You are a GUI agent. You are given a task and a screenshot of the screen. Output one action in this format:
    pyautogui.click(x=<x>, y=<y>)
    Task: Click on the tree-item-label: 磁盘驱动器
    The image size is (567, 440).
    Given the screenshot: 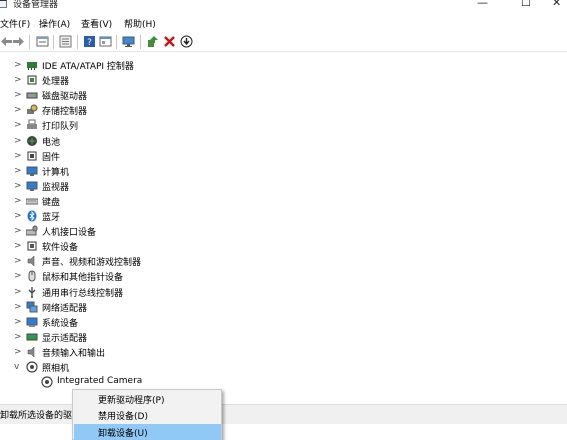 What is the action you would take?
    pyautogui.click(x=65, y=97)
    